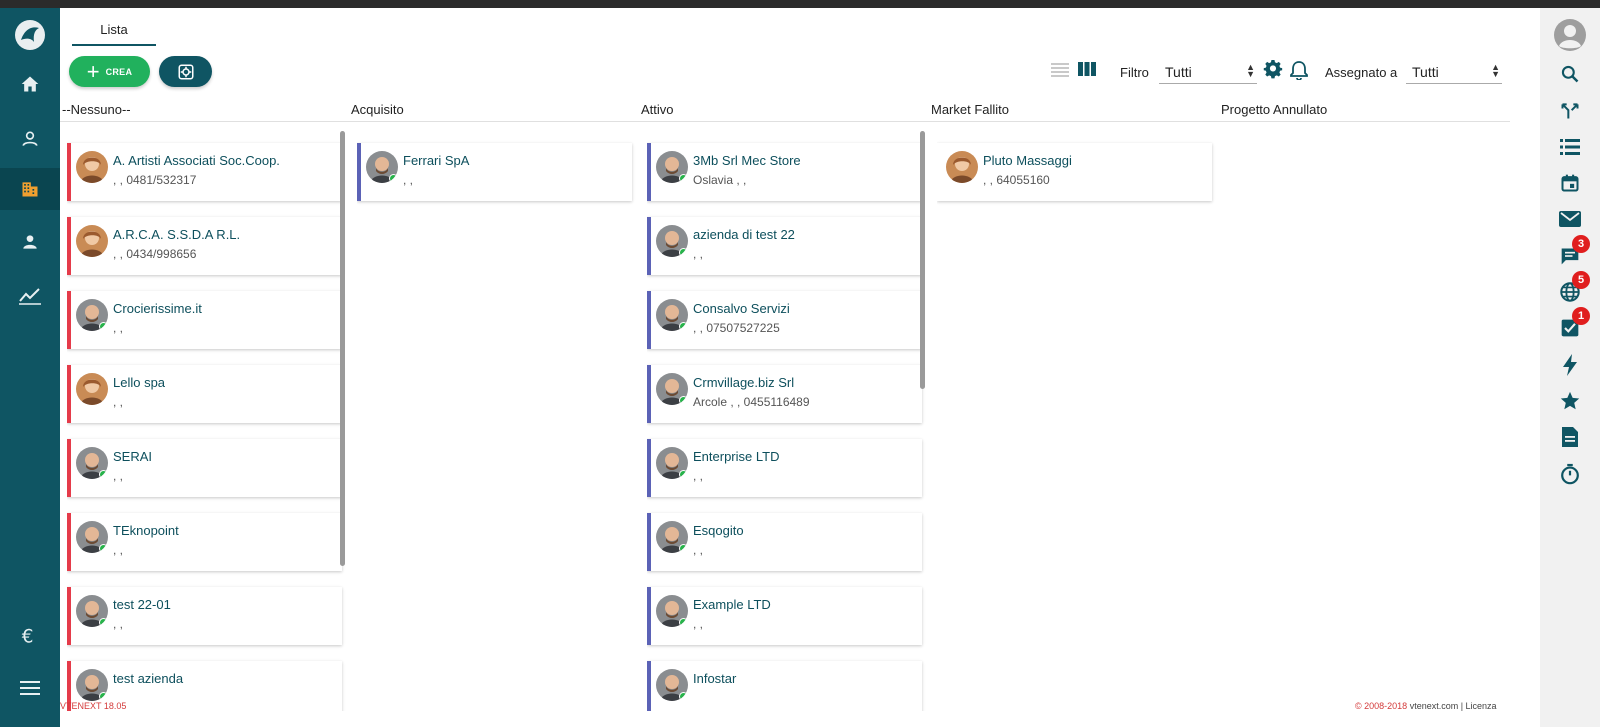 The image size is (1600, 727). What do you see at coordinates (155, 180) in the screenshot?
I see `card-details: , , 0481/532317` at bounding box center [155, 180].